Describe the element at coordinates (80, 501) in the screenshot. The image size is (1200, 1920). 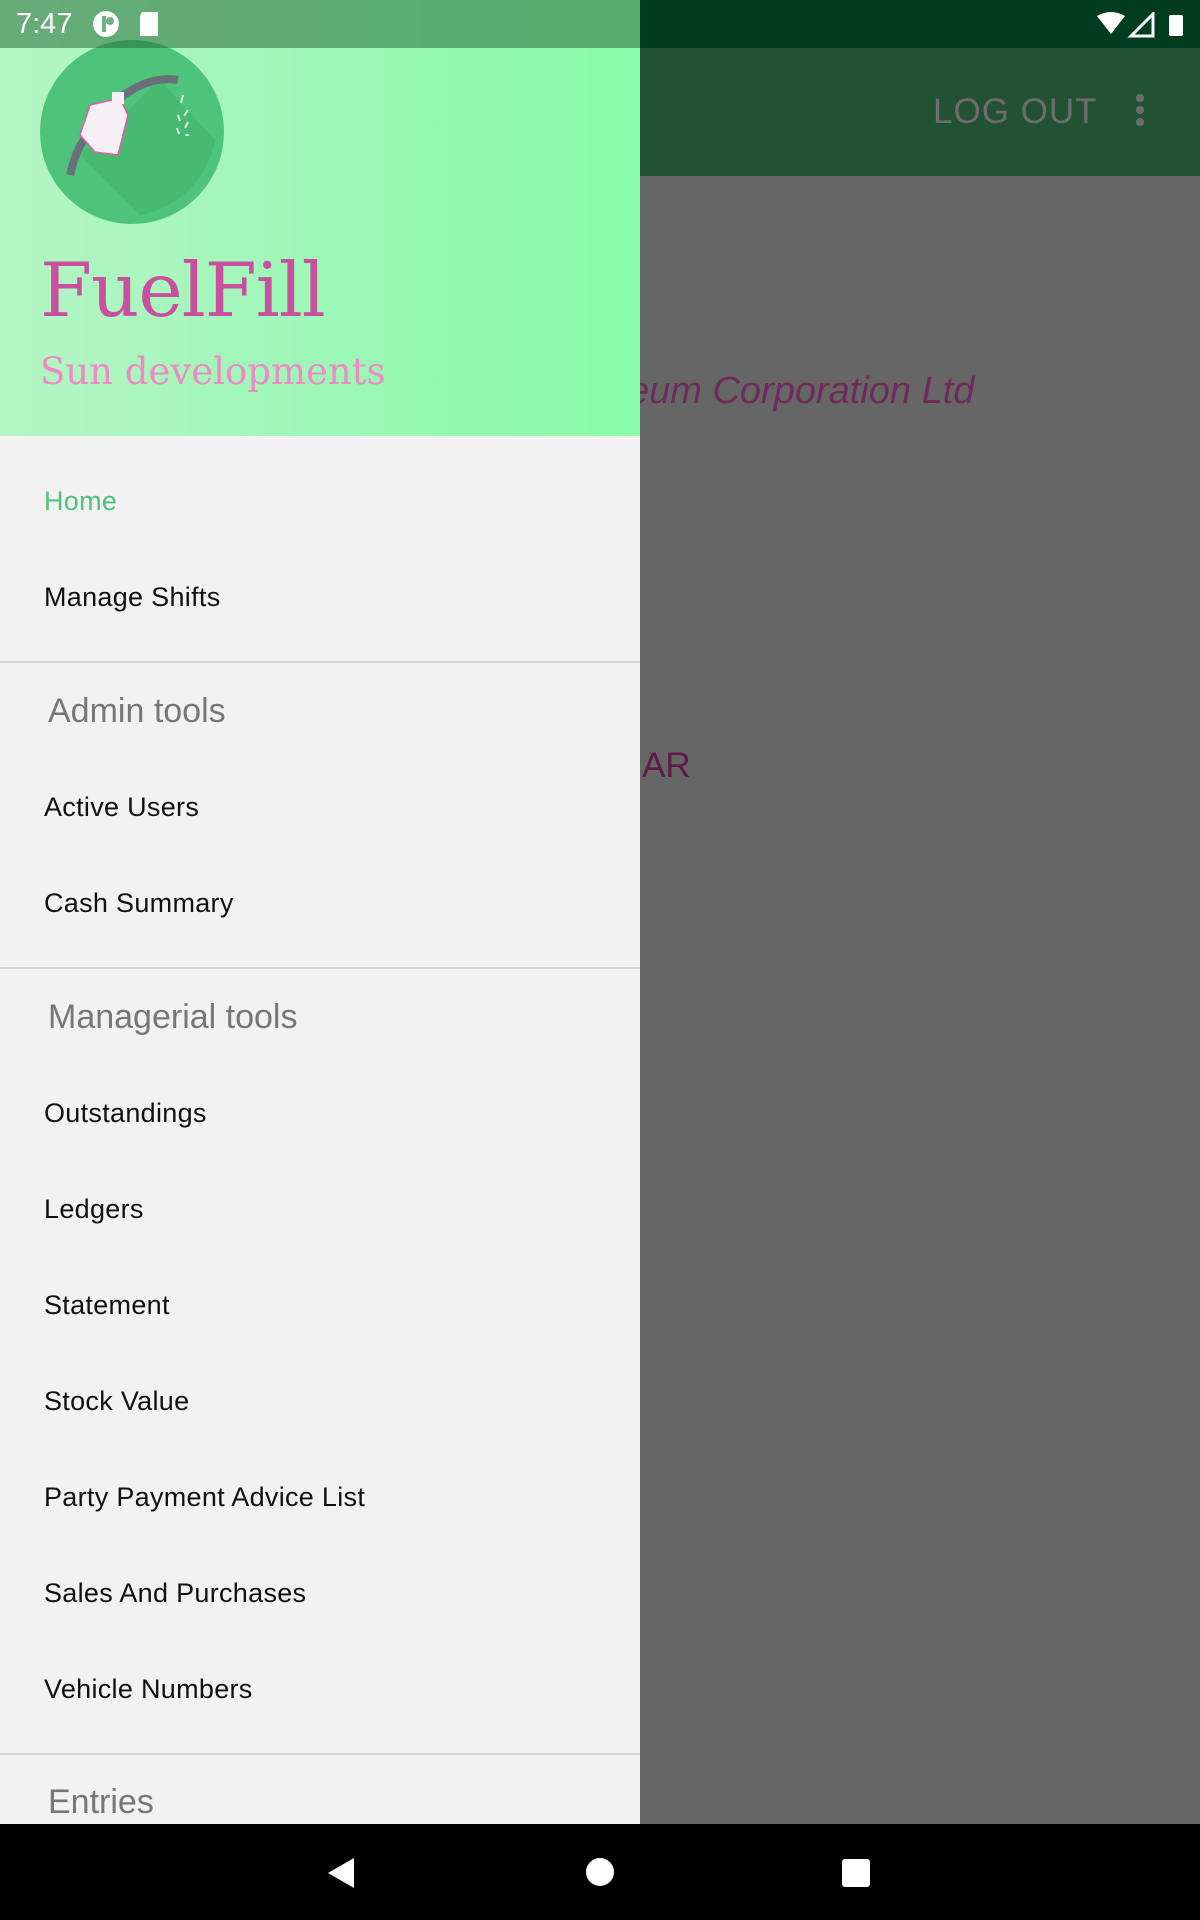
I see `nav-item-home: Home` at that location.